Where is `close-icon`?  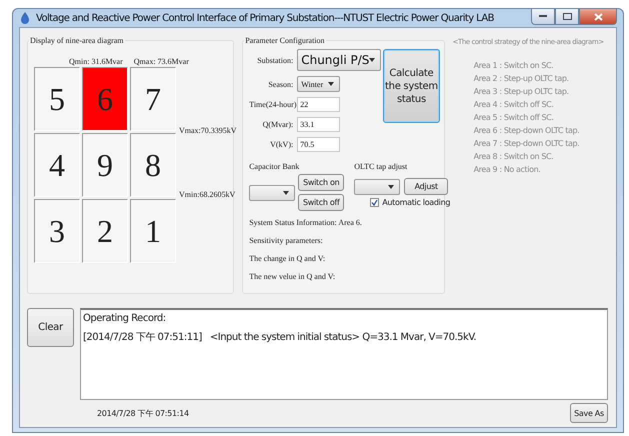
close-icon is located at coordinates (598, 16).